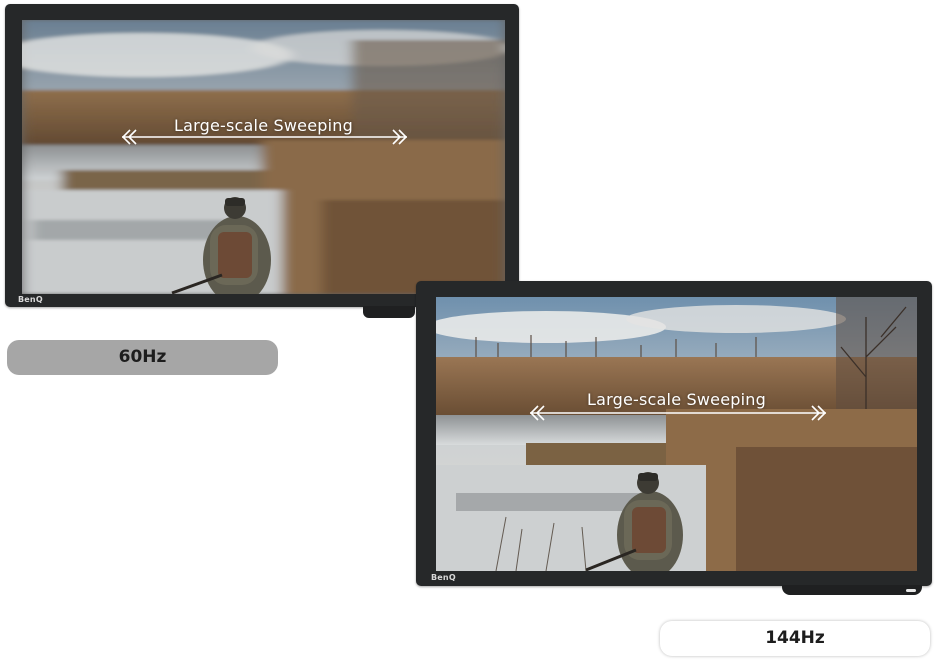 This screenshot has height=663, width=936. Describe the element at coordinates (263, 125) in the screenshot. I see `sweep-label-60hz: Large-scale Sweeping` at that location.